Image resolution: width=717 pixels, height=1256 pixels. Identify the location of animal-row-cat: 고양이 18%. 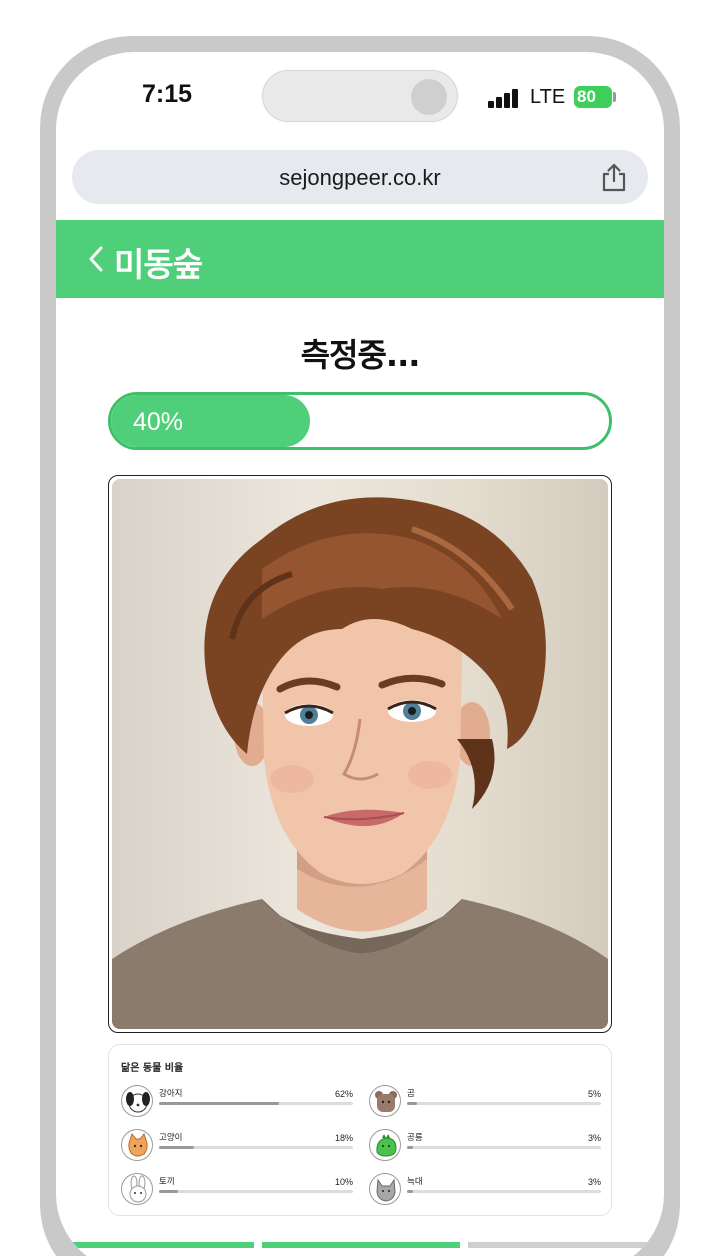
(237, 1145).